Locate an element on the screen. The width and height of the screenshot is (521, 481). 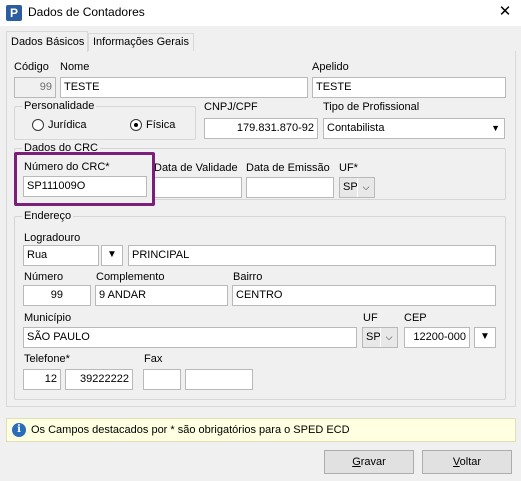
complemento-label: Complemento is located at coordinates (130, 277).